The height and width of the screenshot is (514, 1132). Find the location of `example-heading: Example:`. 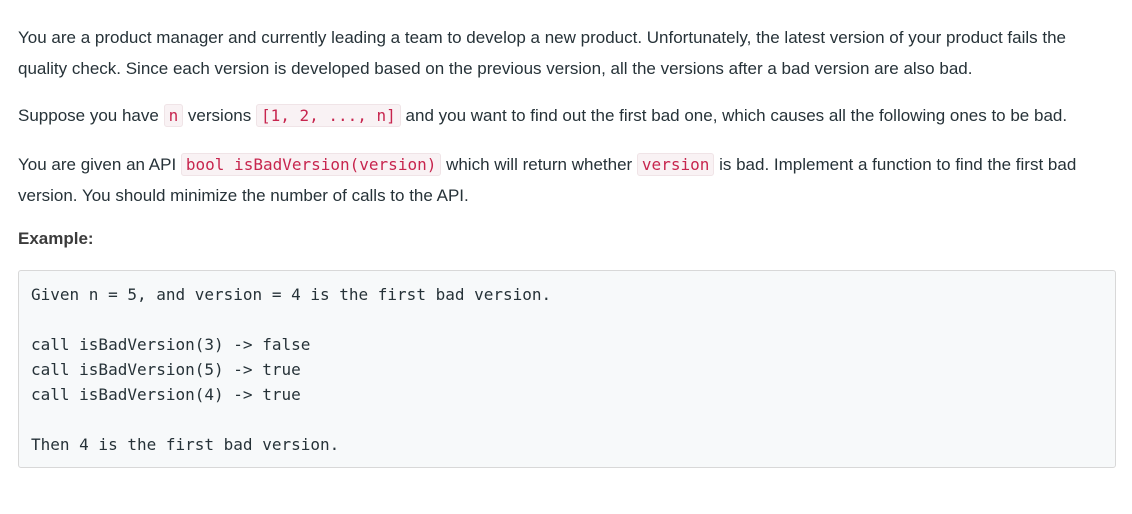

example-heading: Example: is located at coordinates (56, 238).